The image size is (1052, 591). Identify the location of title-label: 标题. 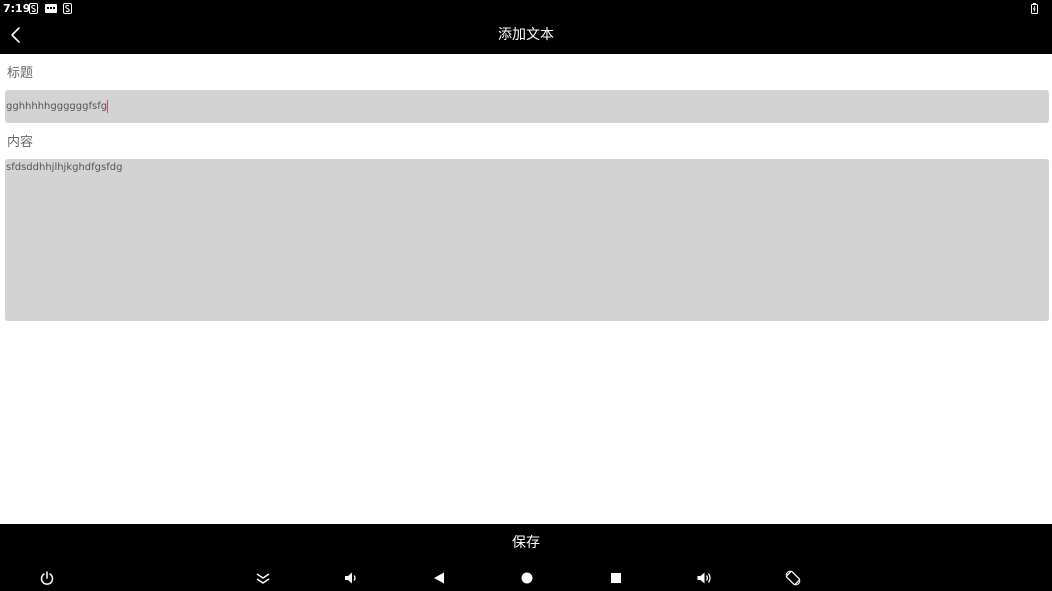
(20, 73).